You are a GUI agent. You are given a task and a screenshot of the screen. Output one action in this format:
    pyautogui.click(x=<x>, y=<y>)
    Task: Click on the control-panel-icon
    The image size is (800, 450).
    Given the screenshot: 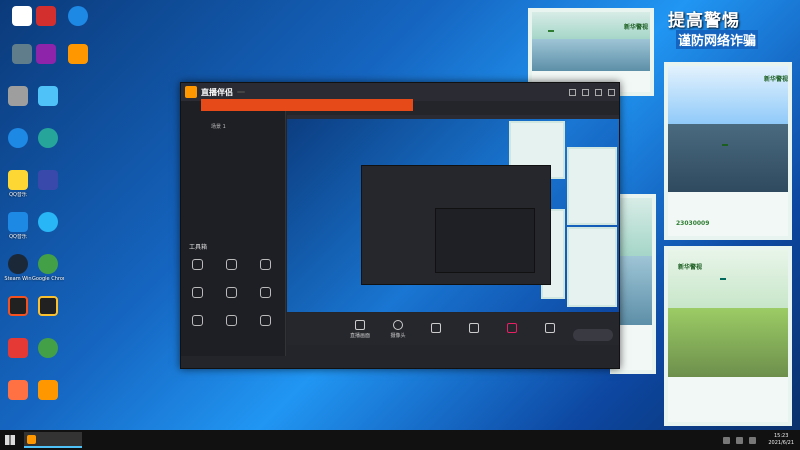 What is the action you would take?
    pyautogui.click(x=18, y=96)
    